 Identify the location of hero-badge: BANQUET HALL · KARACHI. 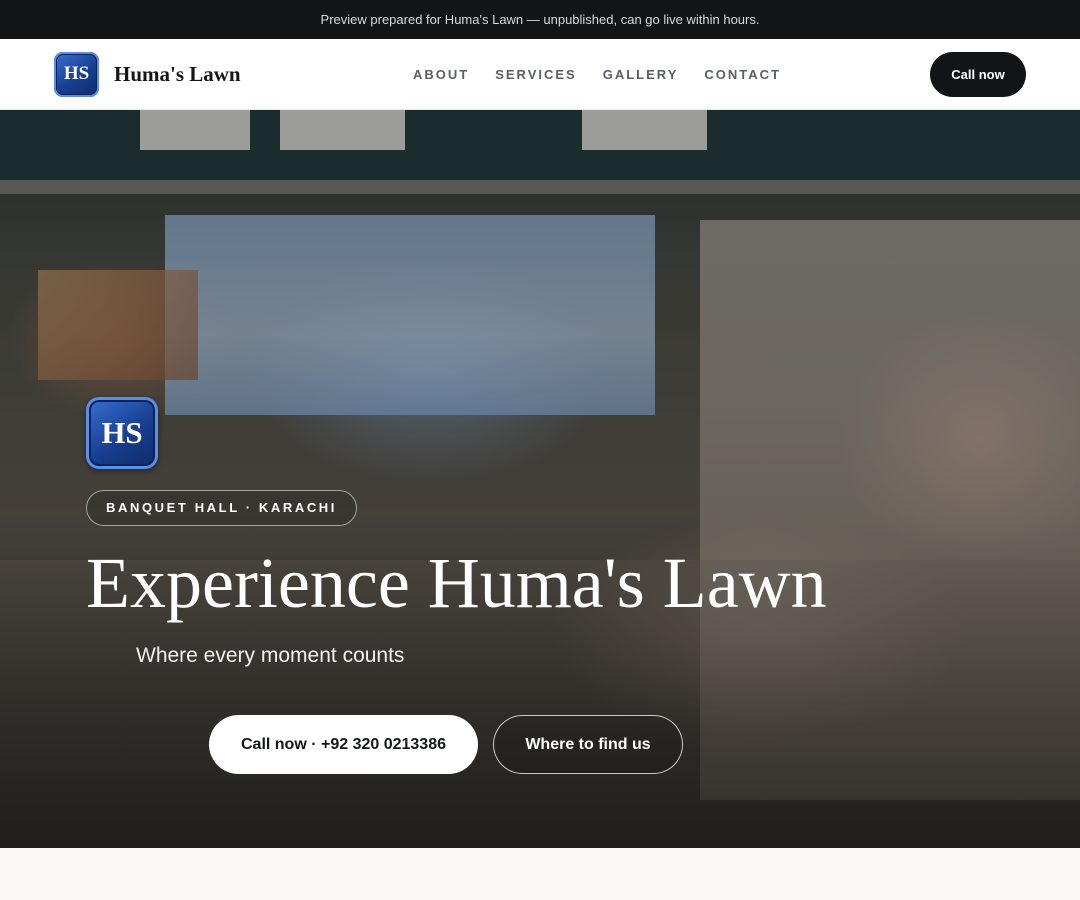
(222, 508).